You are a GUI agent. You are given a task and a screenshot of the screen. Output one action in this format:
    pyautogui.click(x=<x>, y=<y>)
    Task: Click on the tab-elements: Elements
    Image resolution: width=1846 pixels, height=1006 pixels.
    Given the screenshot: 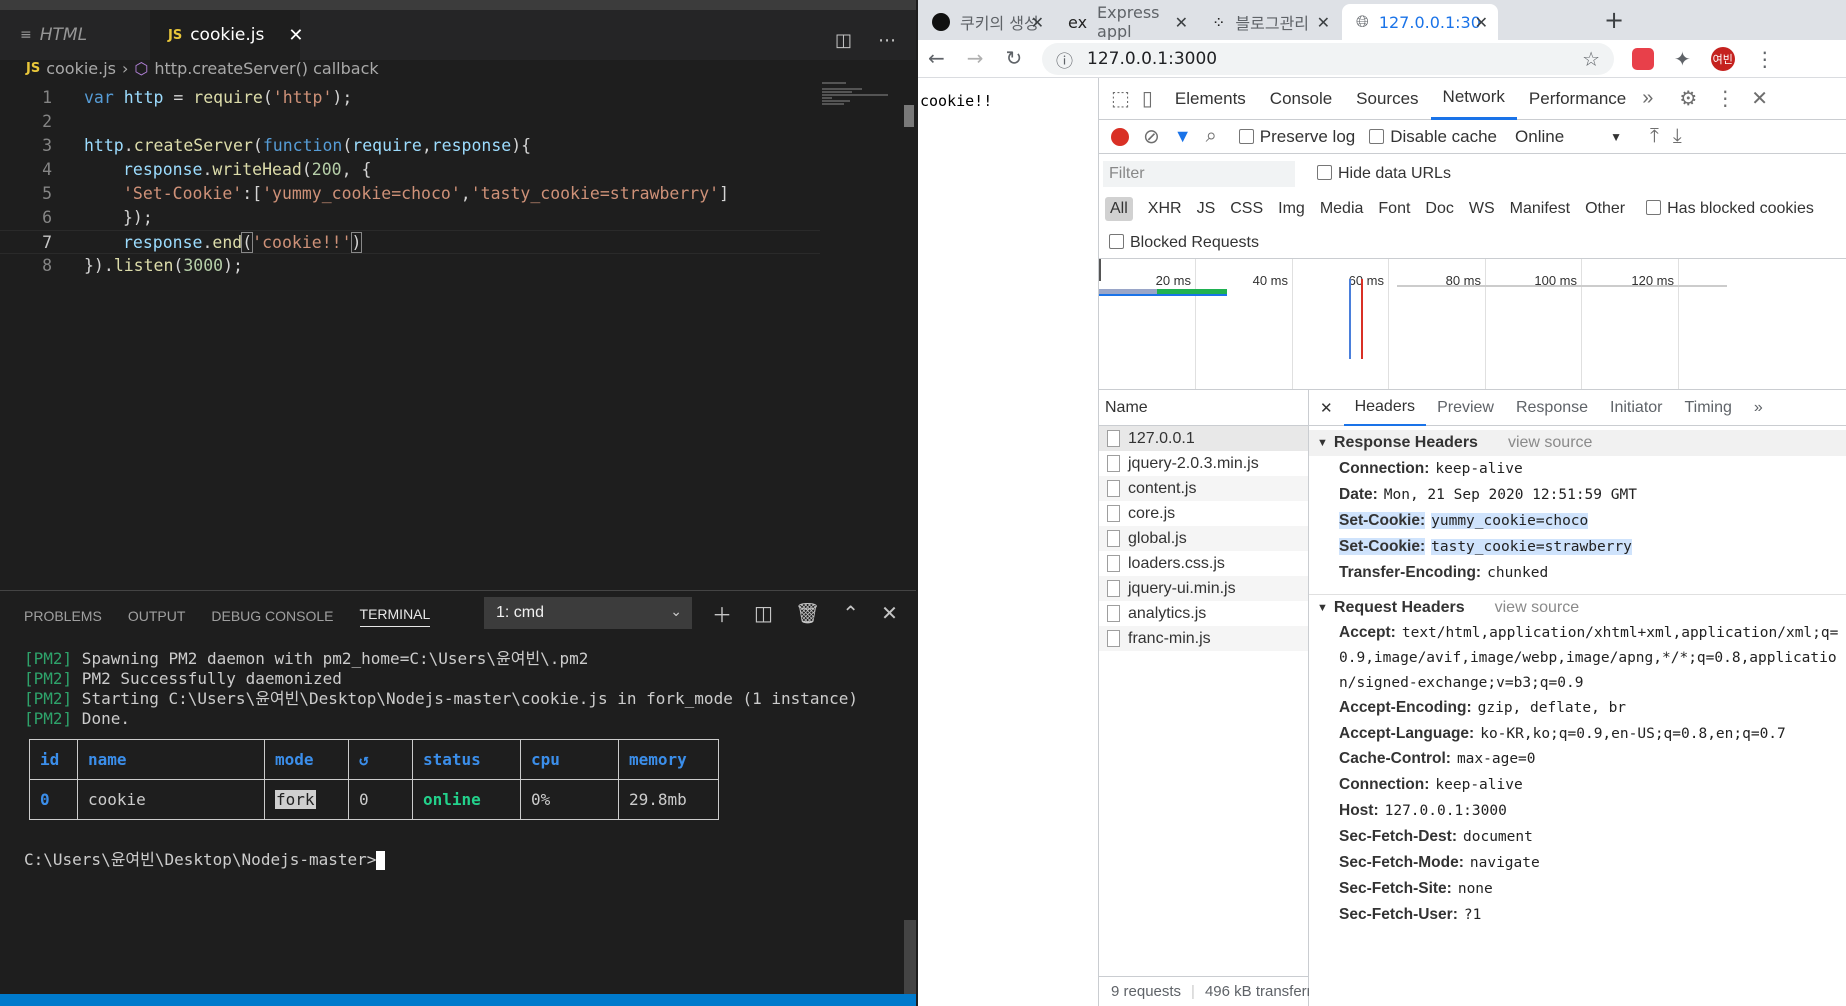 What is the action you would take?
    pyautogui.click(x=1210, y=99)
    